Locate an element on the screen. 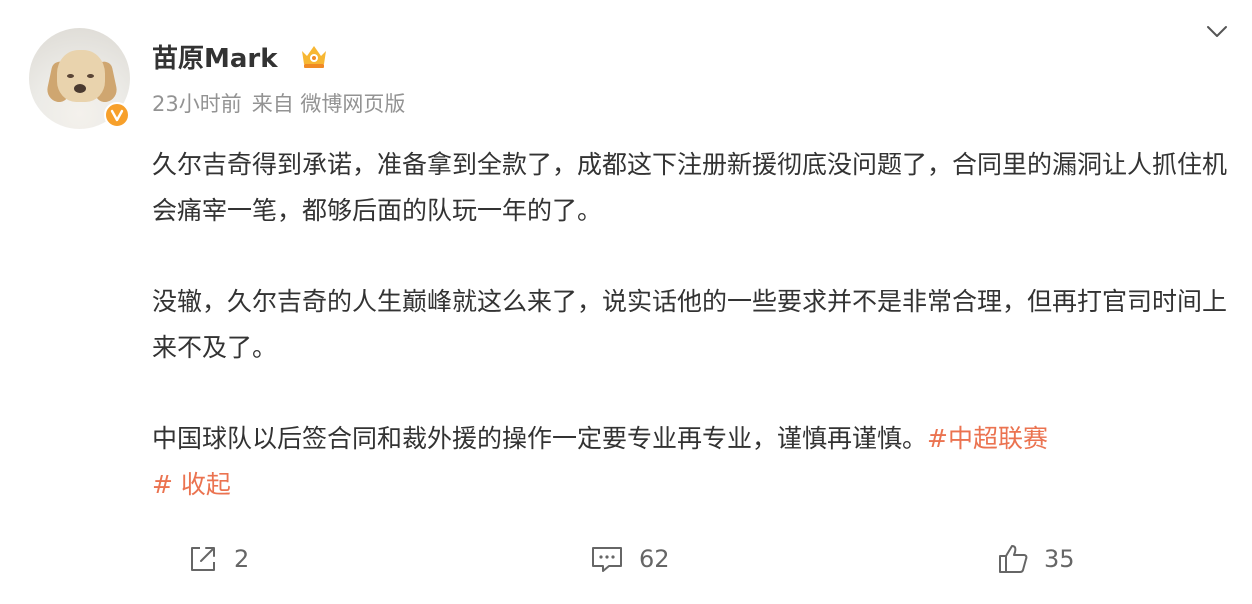 The height and width of the screenshot is (604, 1252). paragraph-text: 中国球队以后签合同和裁外援的操作一定要专业再专业，谨慎再谨慎。 is located at coordinates (540, 438).